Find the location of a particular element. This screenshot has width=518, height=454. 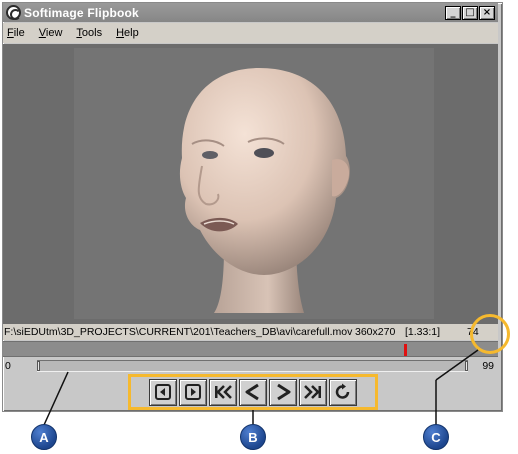

callout-a-label: A is located at coordinates (44, 437).